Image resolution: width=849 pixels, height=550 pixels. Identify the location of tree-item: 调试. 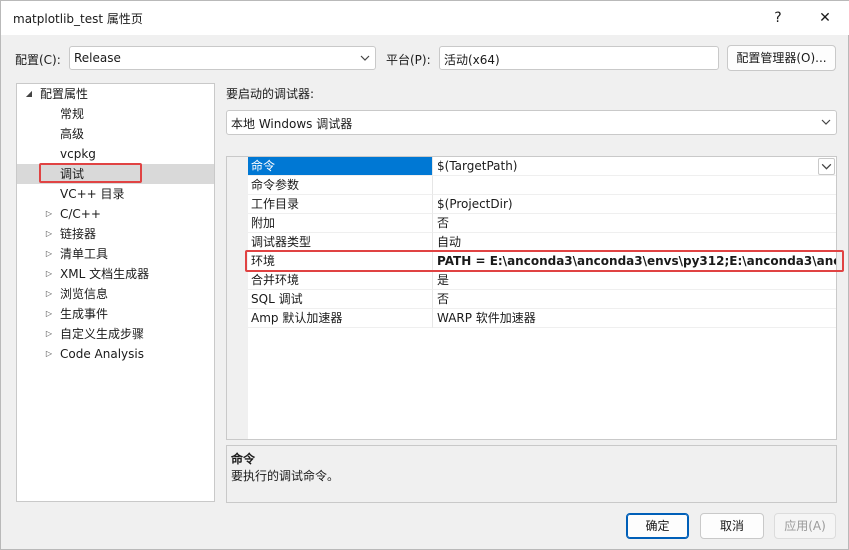
(115, 174).